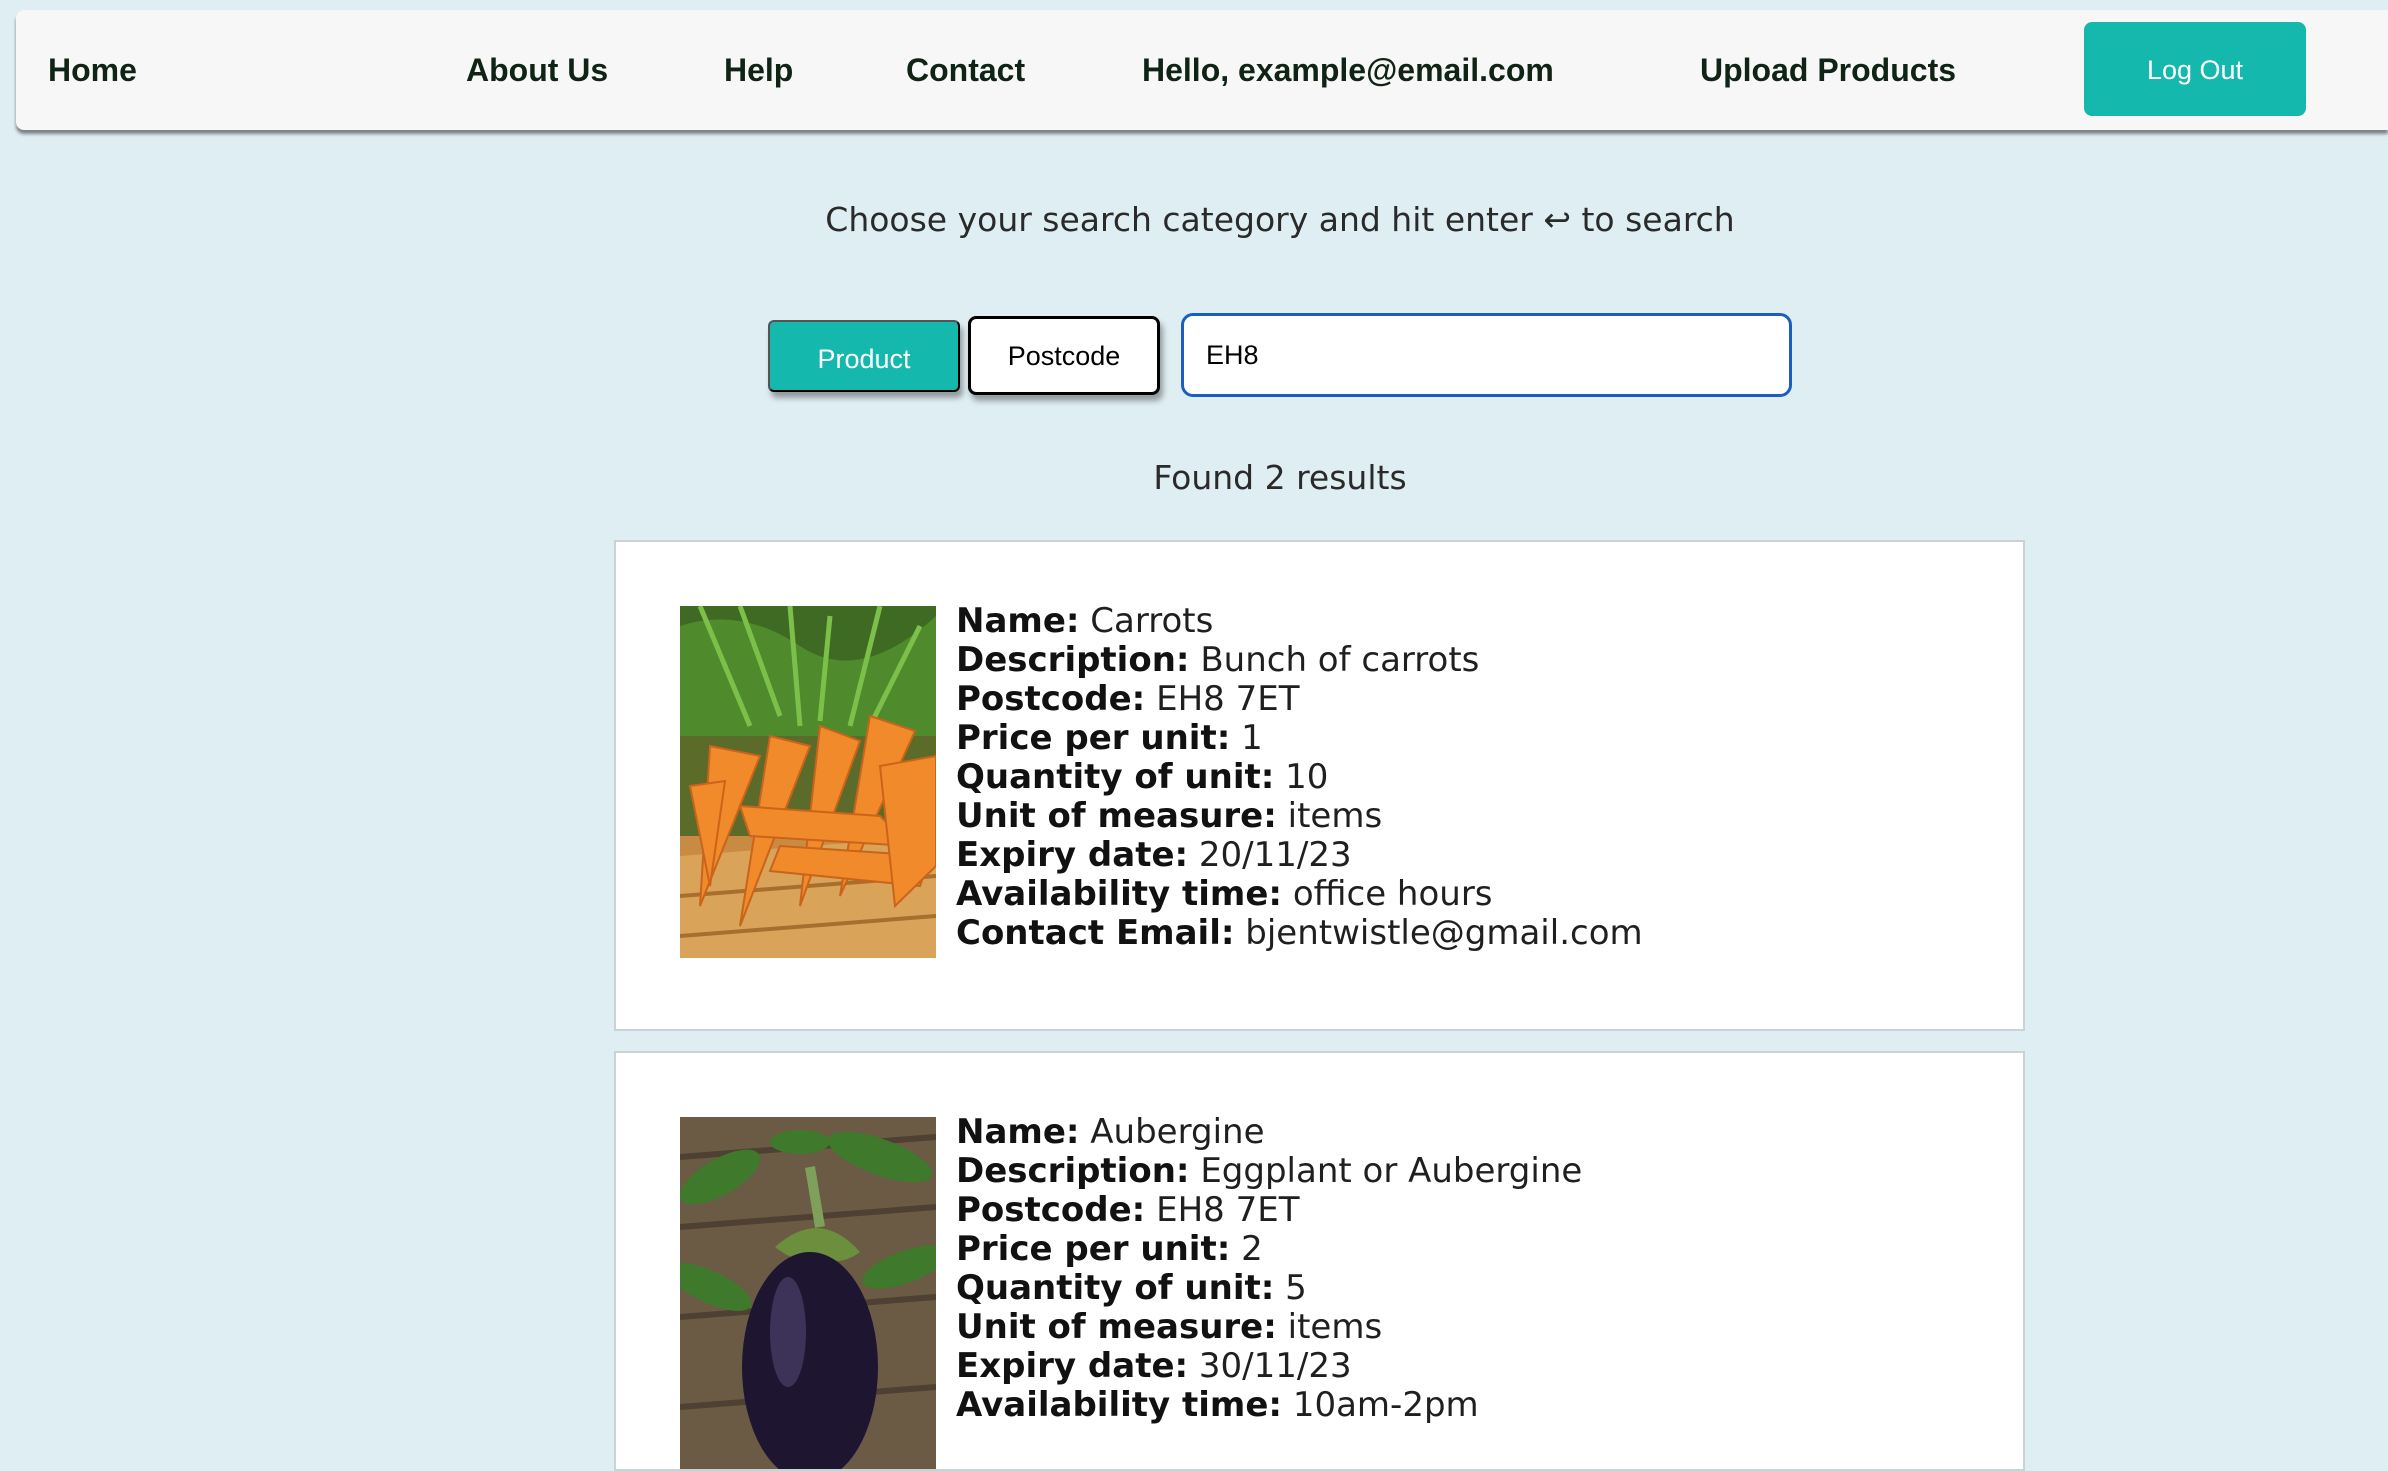 The height and width of the screenshot is (1471, 2388). I want to click on detail-quantity: Quantity of unit: 10, so click(1142, 777).